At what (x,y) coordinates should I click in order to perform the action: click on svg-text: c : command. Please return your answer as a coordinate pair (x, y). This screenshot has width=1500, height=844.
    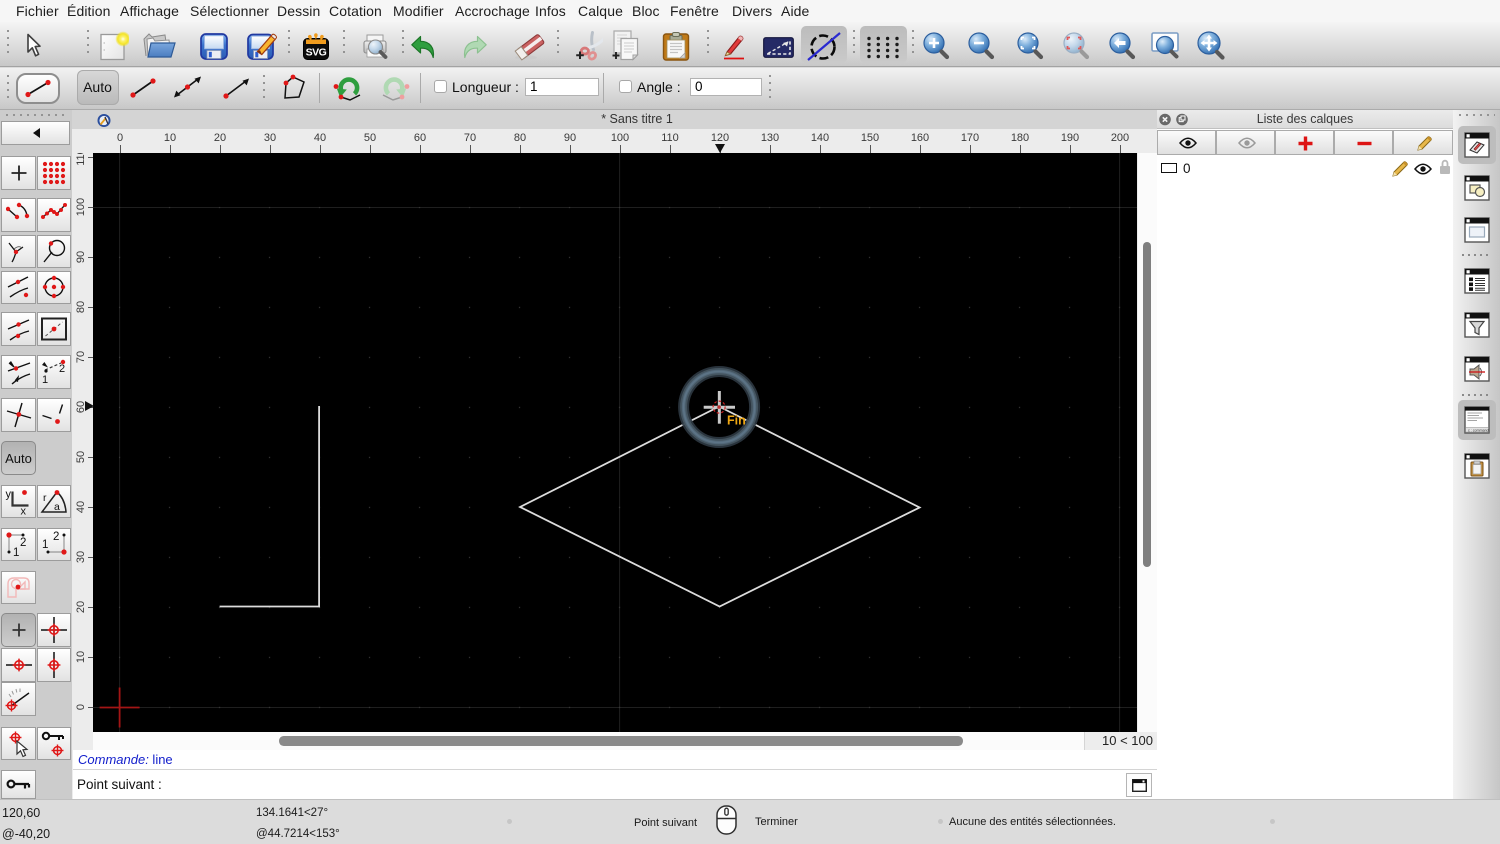
    Looking at the image, I should click on (1478, 430).